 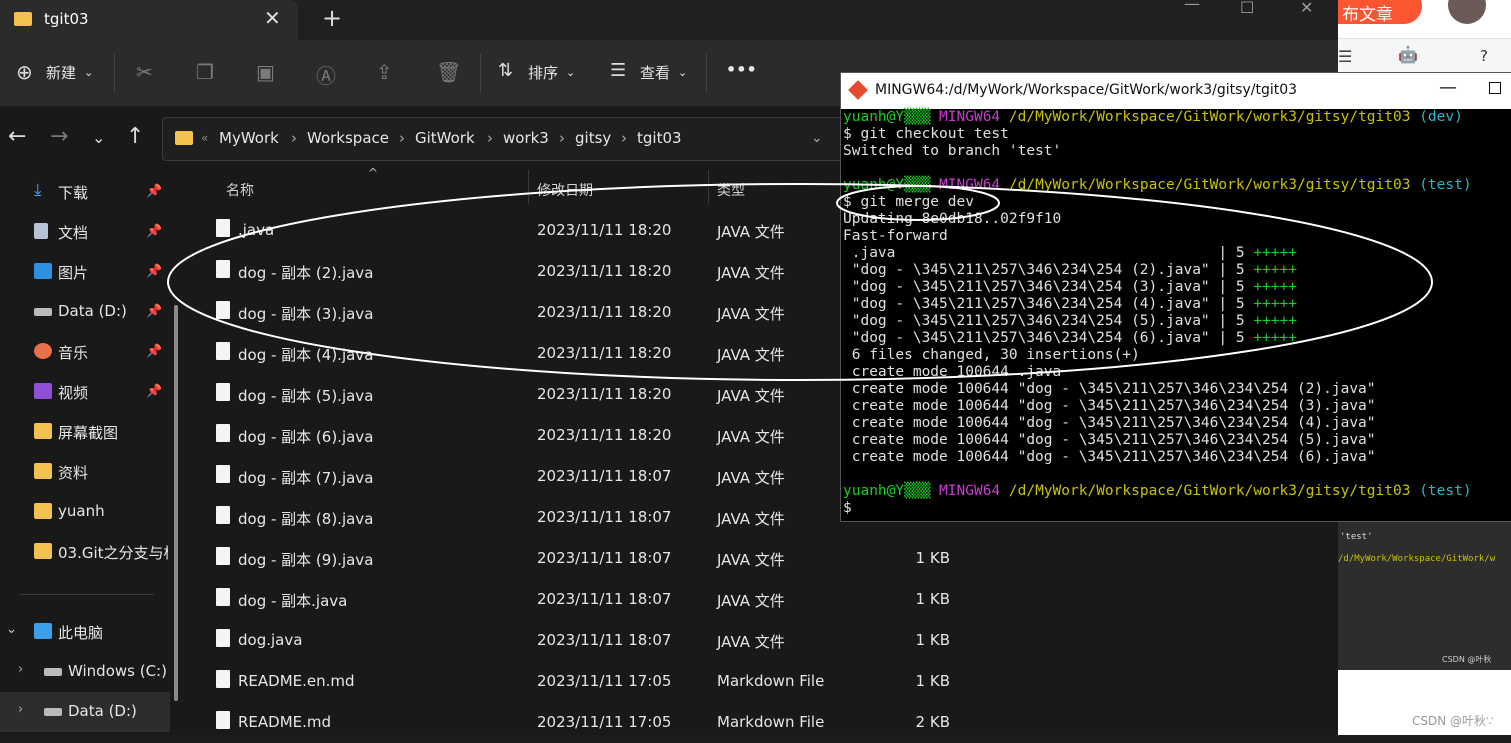 I want to click on sidebar-item-yuanh: yuanh, so click(x=85, y=512).